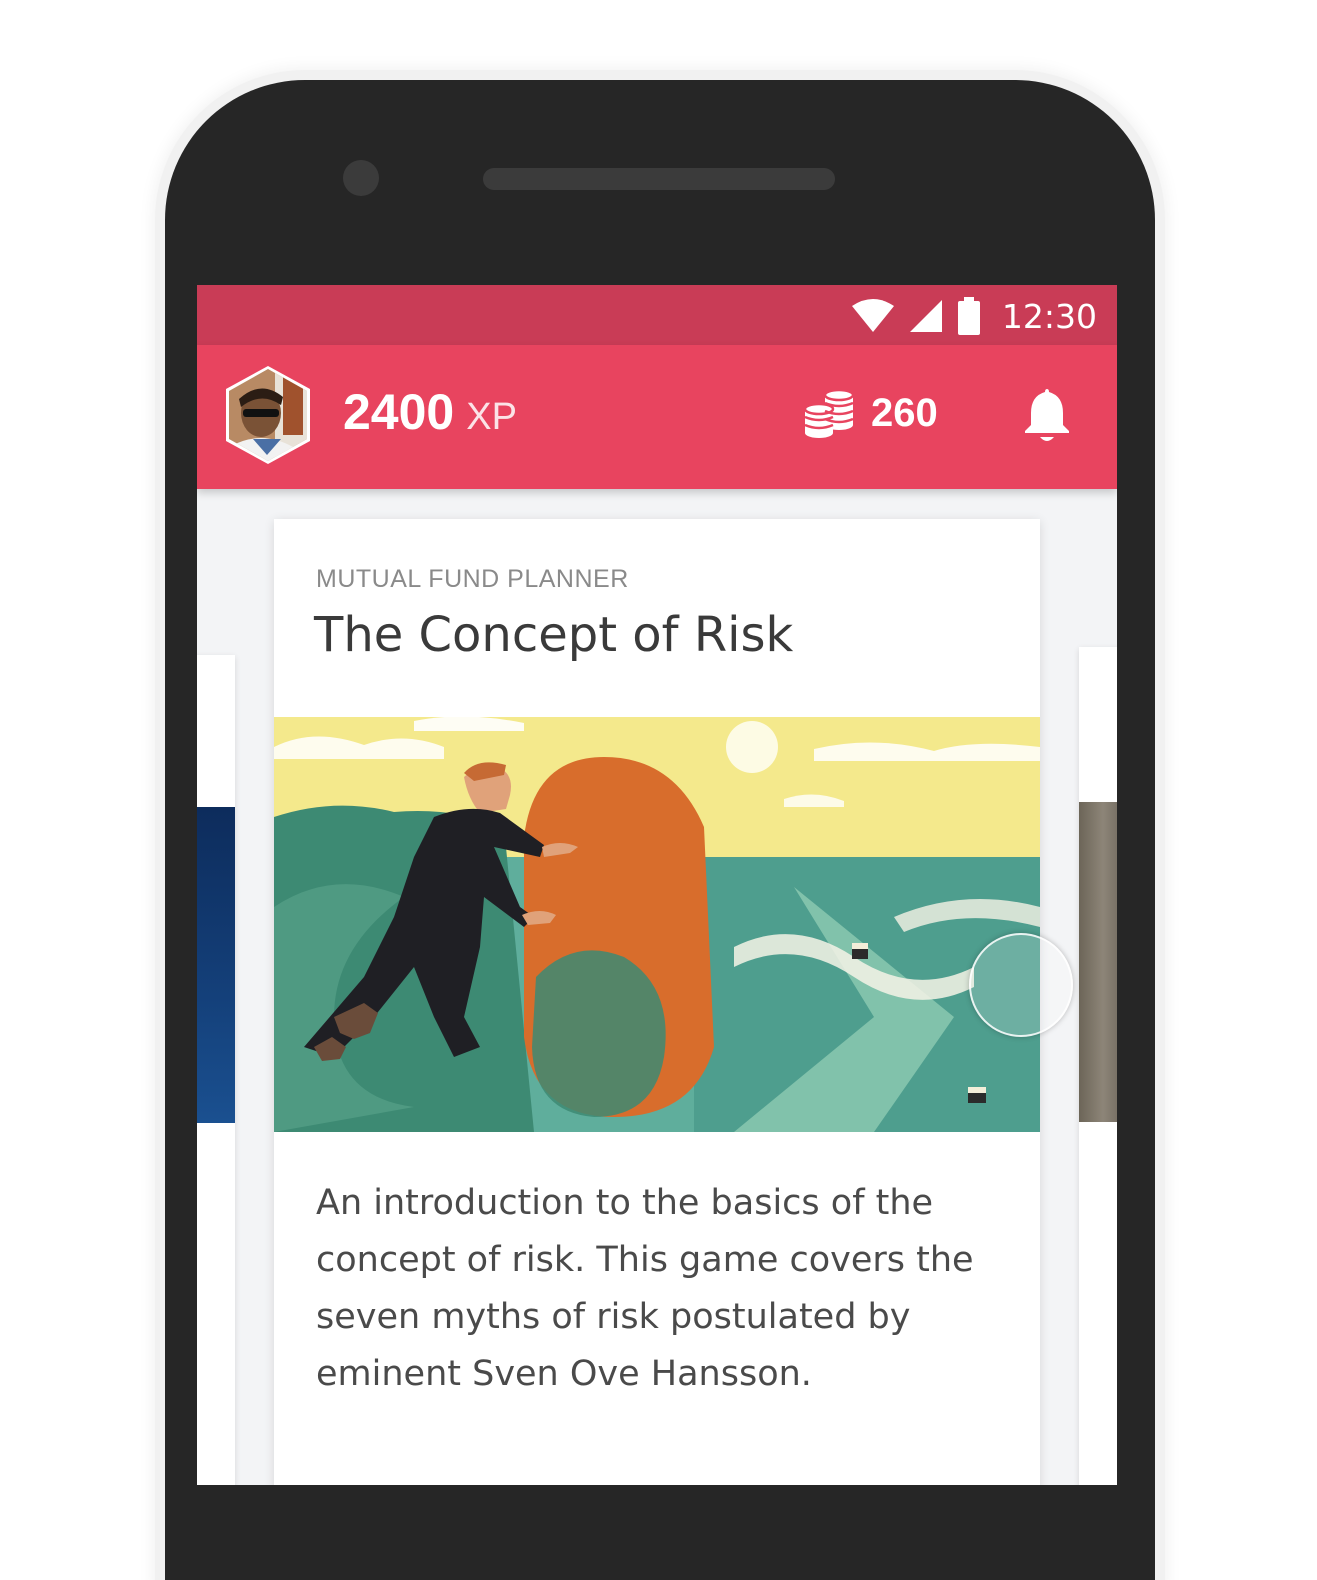 Image resolution: width=1317 pixels, height=1580 pixels. What do you see at coordinates (399, 412) in the screenshot?
I see `xp-value: 2400` at bounding box center [399, 412].